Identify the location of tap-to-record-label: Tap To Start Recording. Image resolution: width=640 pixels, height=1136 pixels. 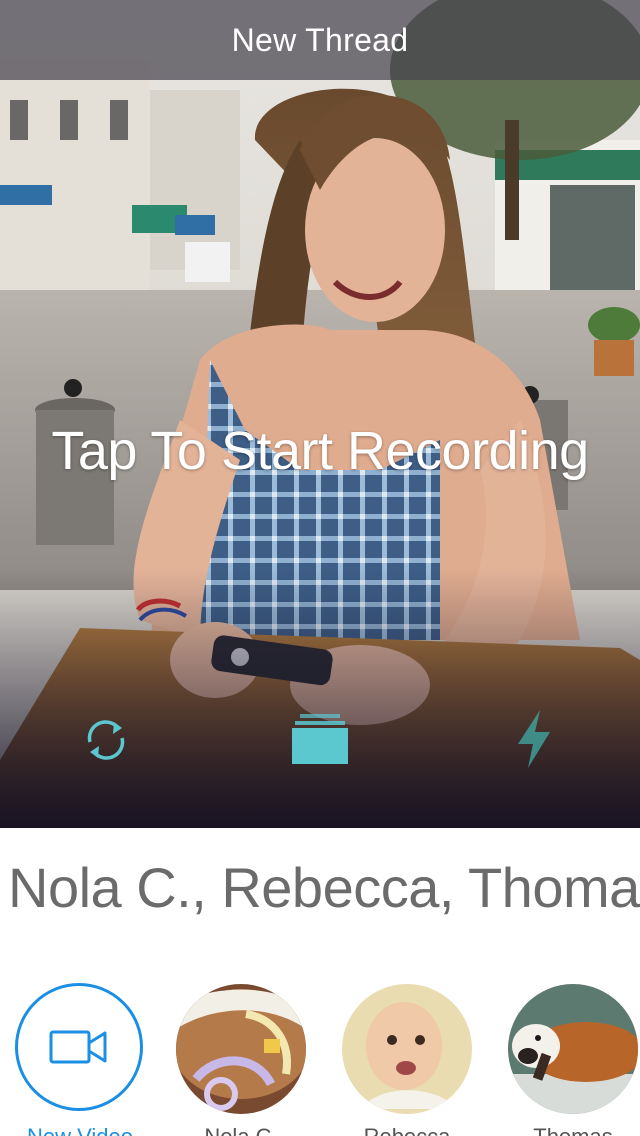
(320, 451).